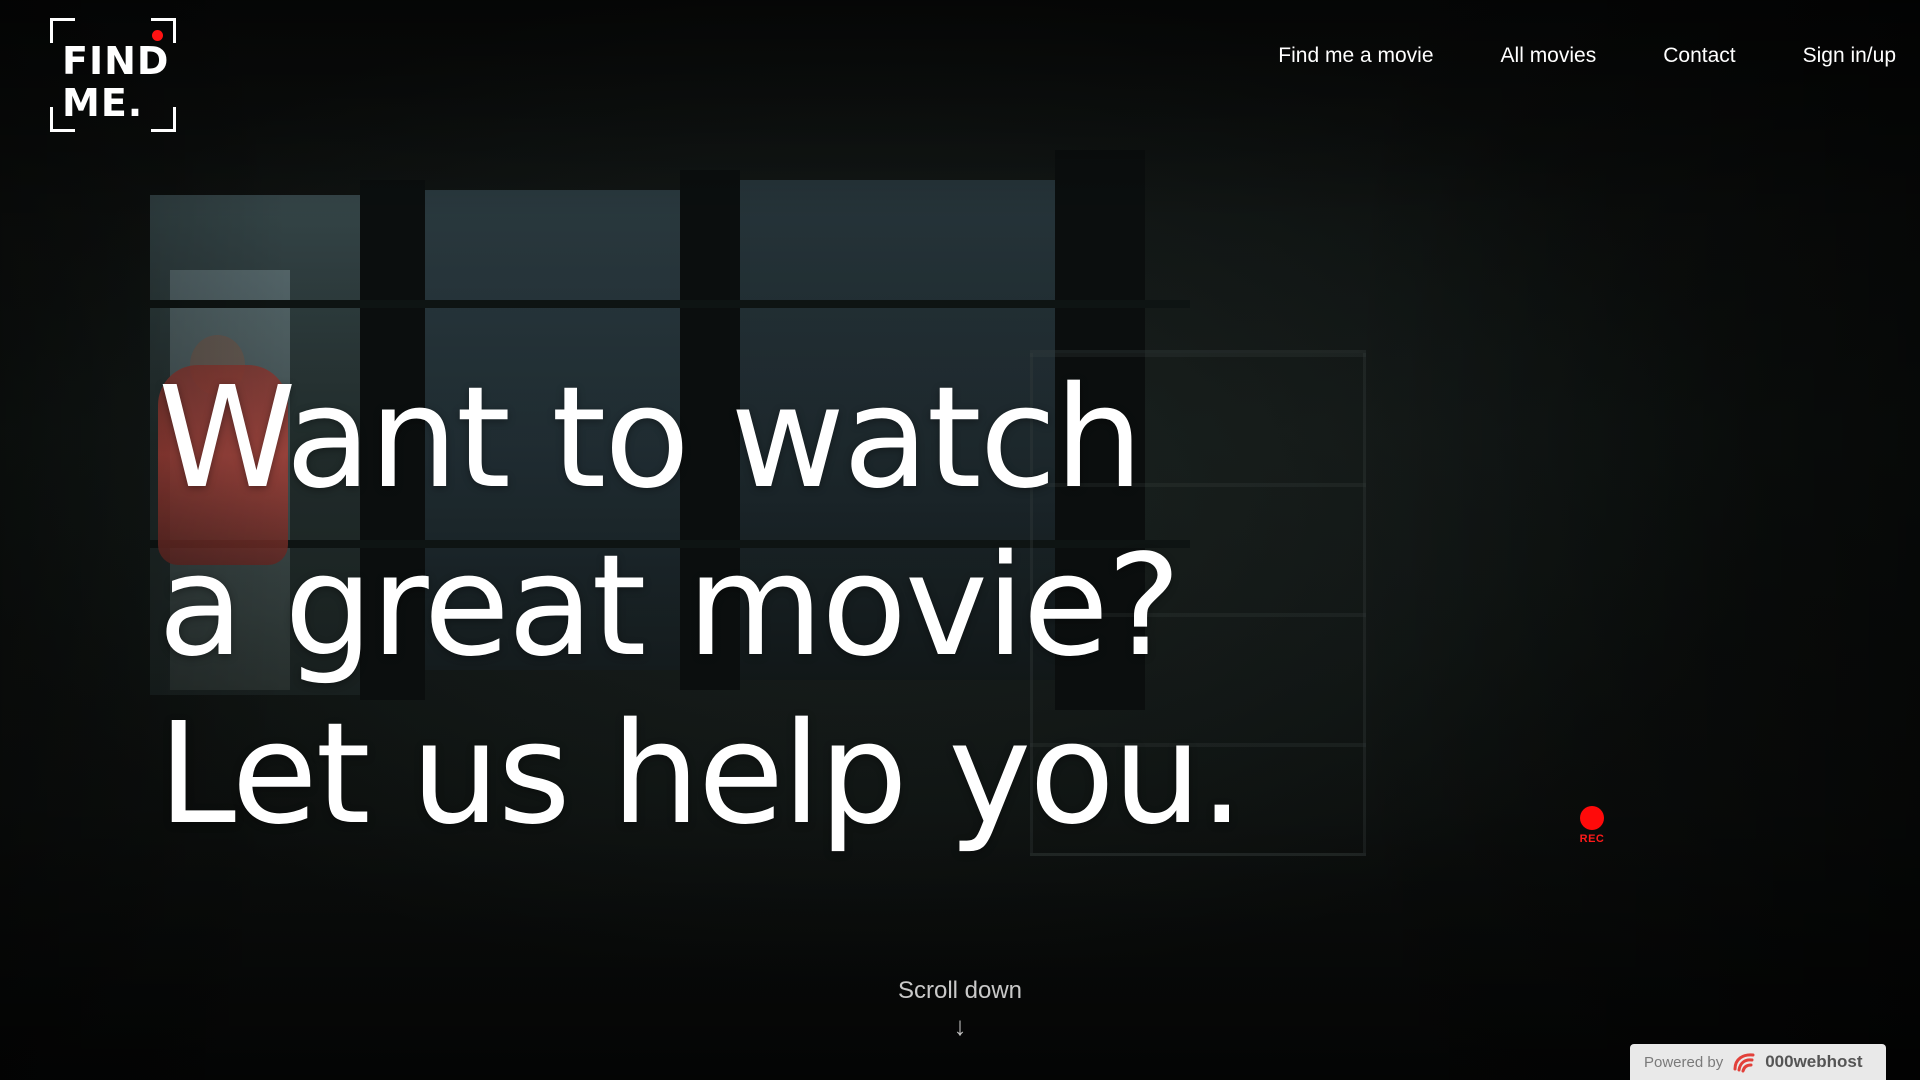 The width and height of the screenshot is (1920, 1080). What do you see at coordinates (116, 61) in the screenshot?
I see `logo-line-1: FIND` at bounding box center [116, 61].